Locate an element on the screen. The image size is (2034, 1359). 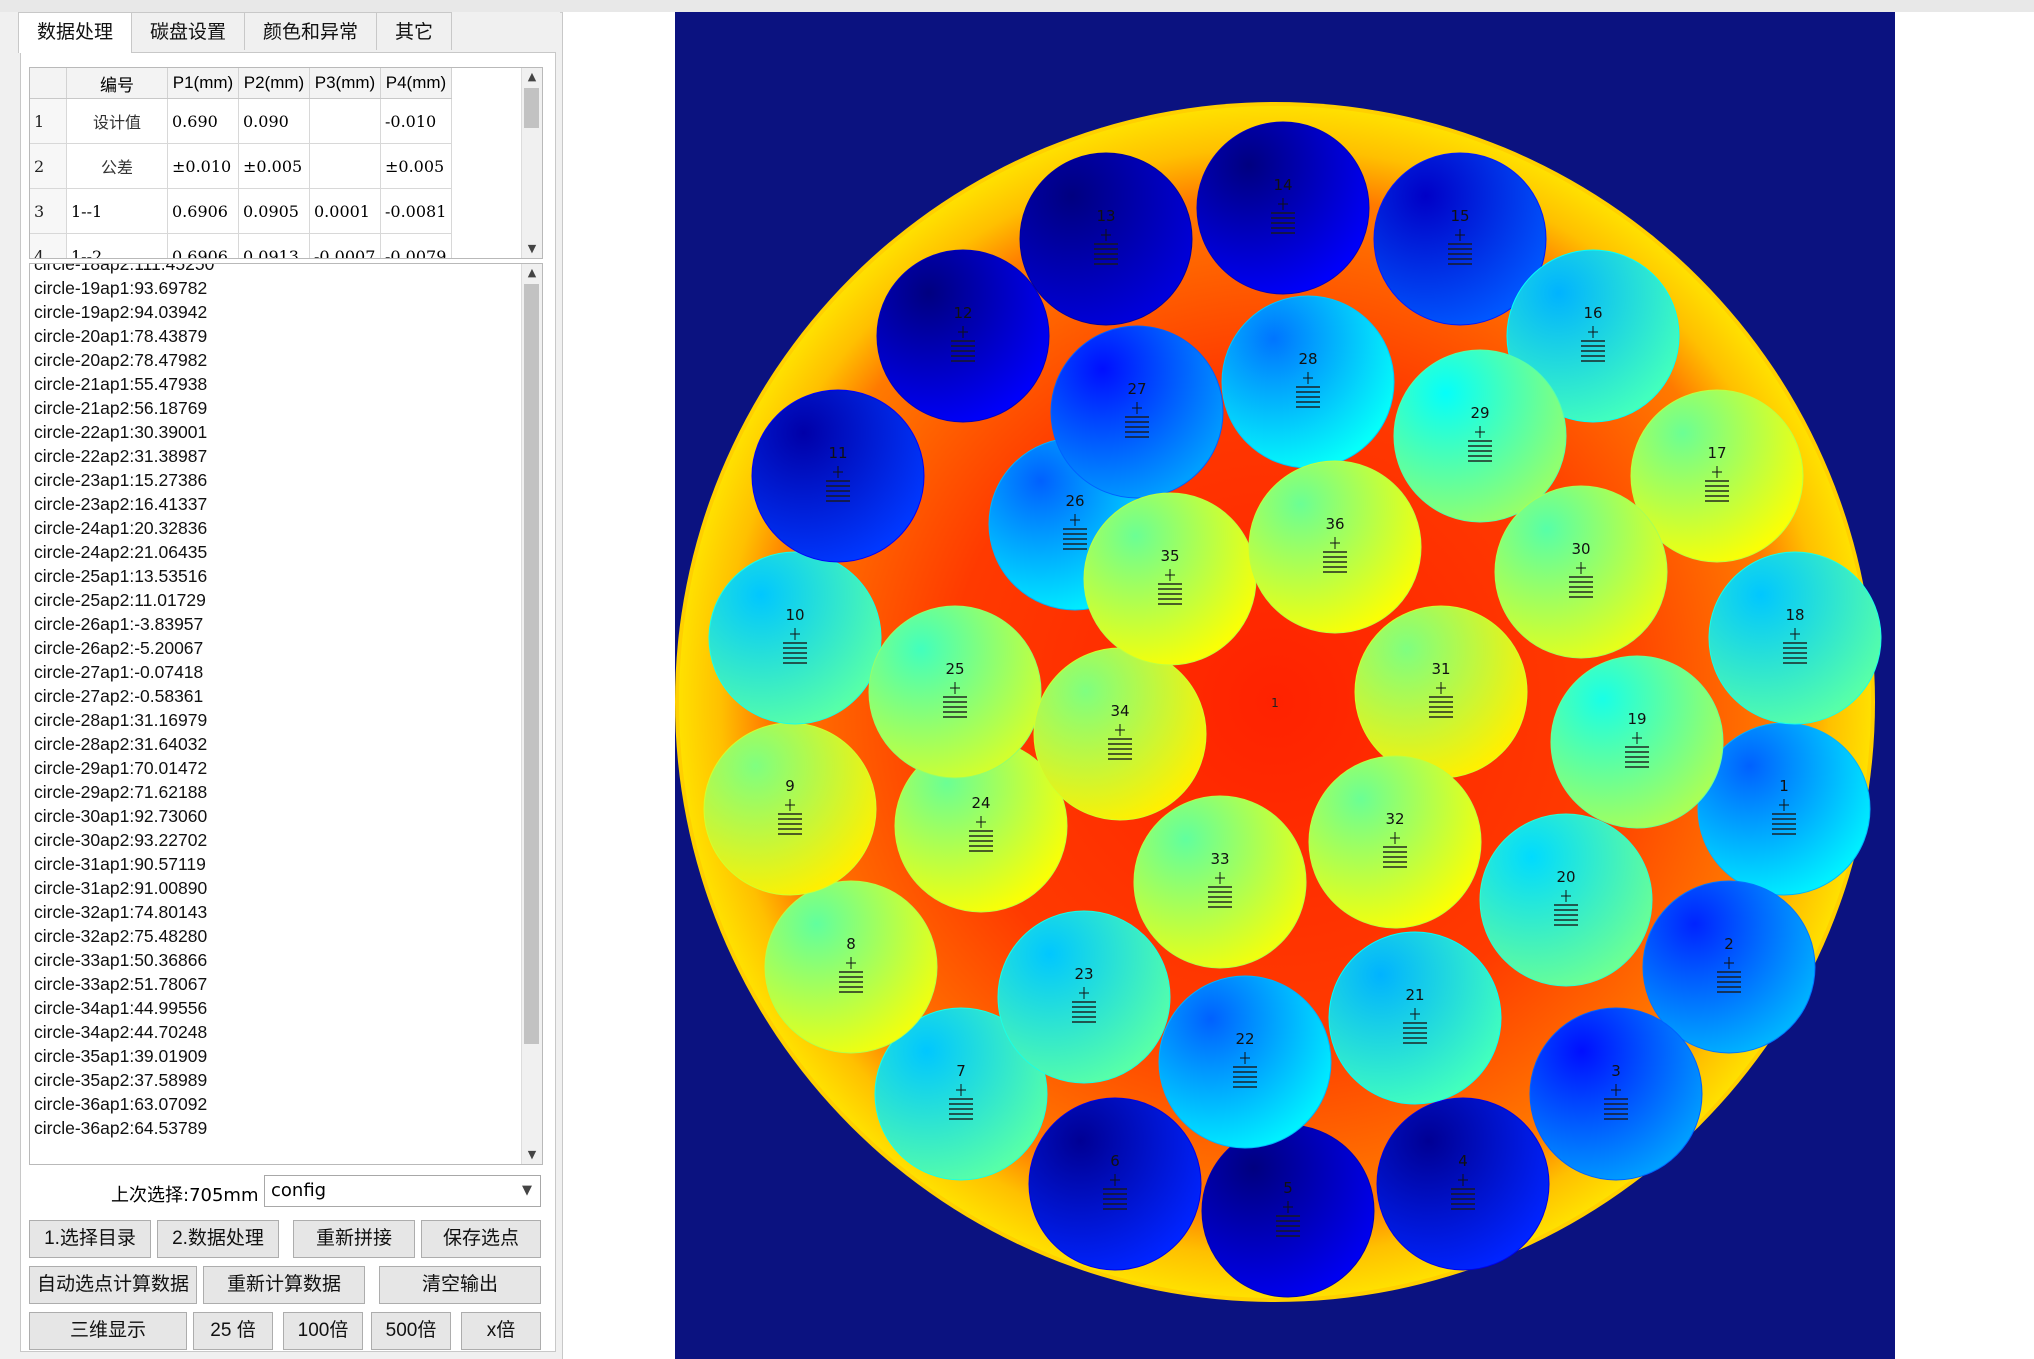
wafer-circle-13: 13 is located at coordinates (1106, 239).